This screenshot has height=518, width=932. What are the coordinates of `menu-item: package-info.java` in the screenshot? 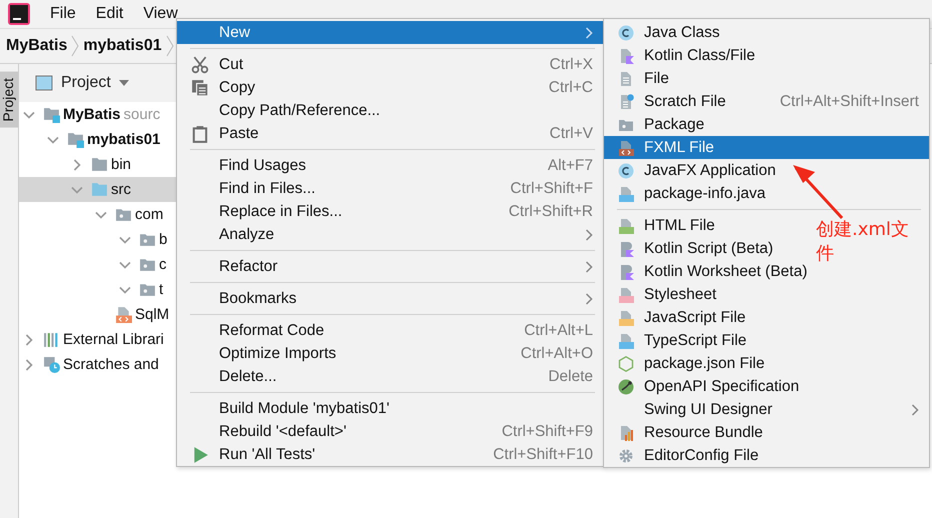 It's located at (690, 193).